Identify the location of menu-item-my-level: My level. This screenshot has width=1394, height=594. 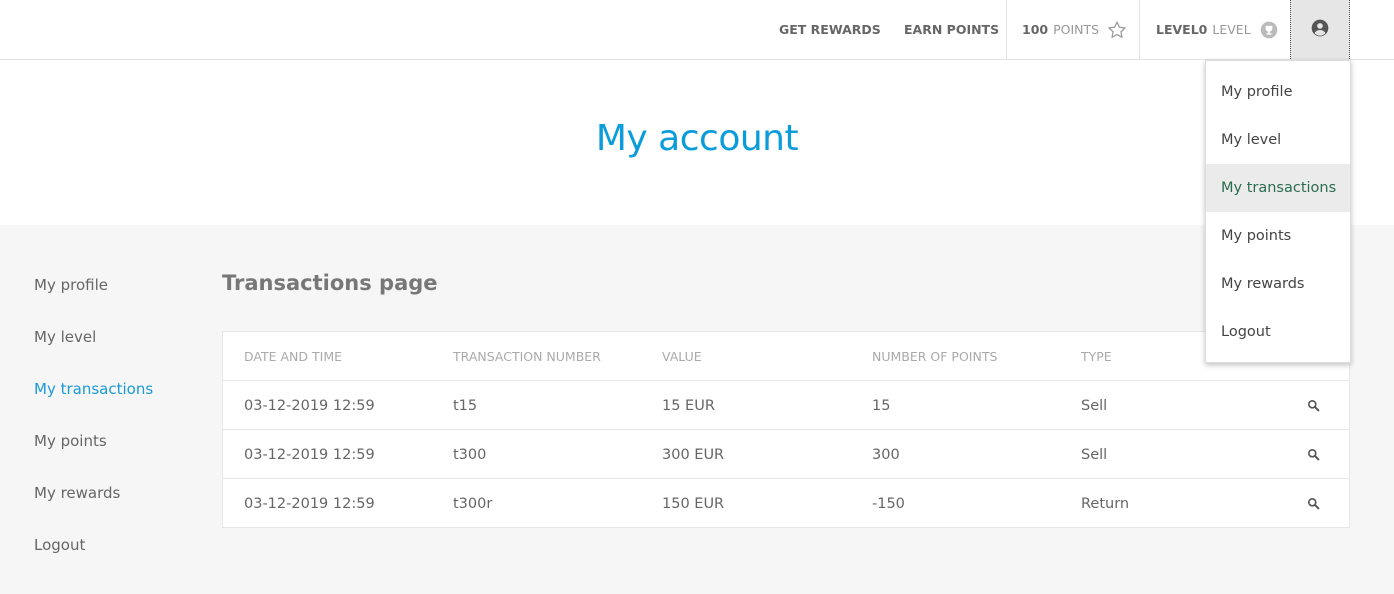
(1278, 140).